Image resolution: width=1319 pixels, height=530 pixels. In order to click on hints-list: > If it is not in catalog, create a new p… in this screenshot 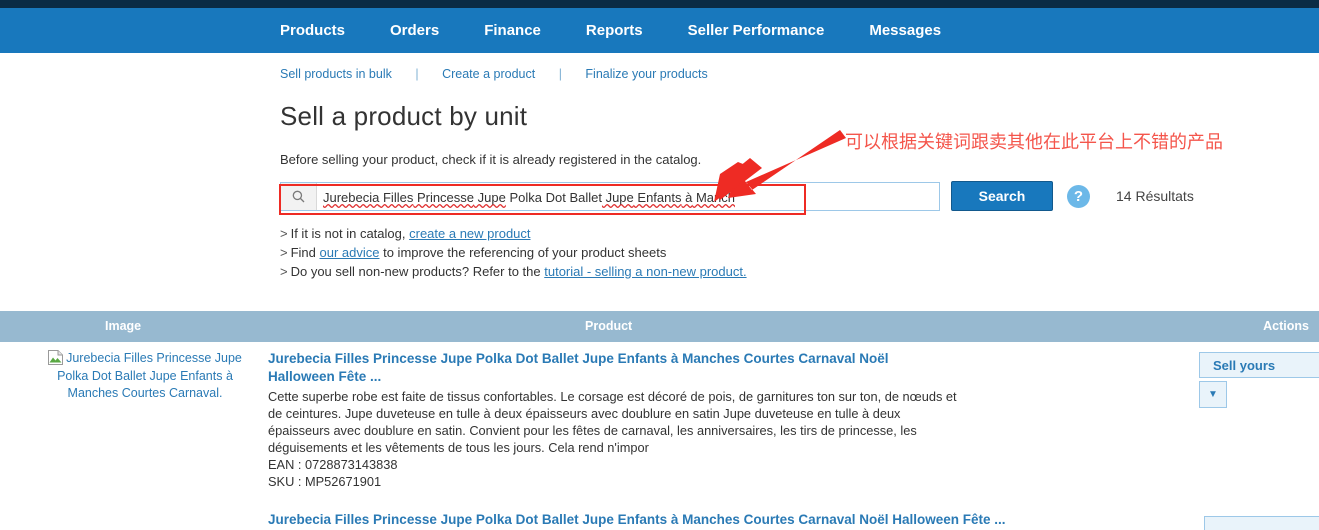, I will do `click(799, 253)`.